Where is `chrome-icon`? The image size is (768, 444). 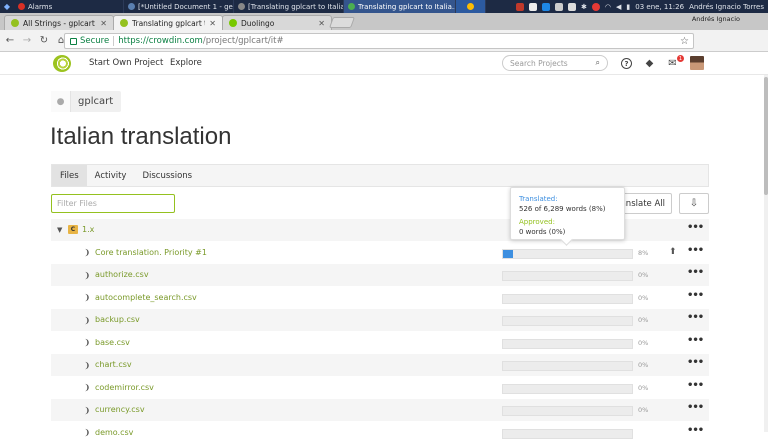 chrome-icon is located at coordinates (351, 6).